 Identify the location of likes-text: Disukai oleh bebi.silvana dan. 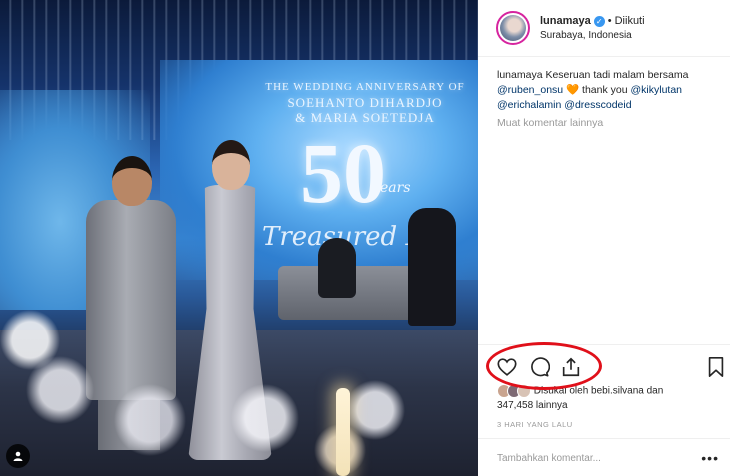
(599, 391).